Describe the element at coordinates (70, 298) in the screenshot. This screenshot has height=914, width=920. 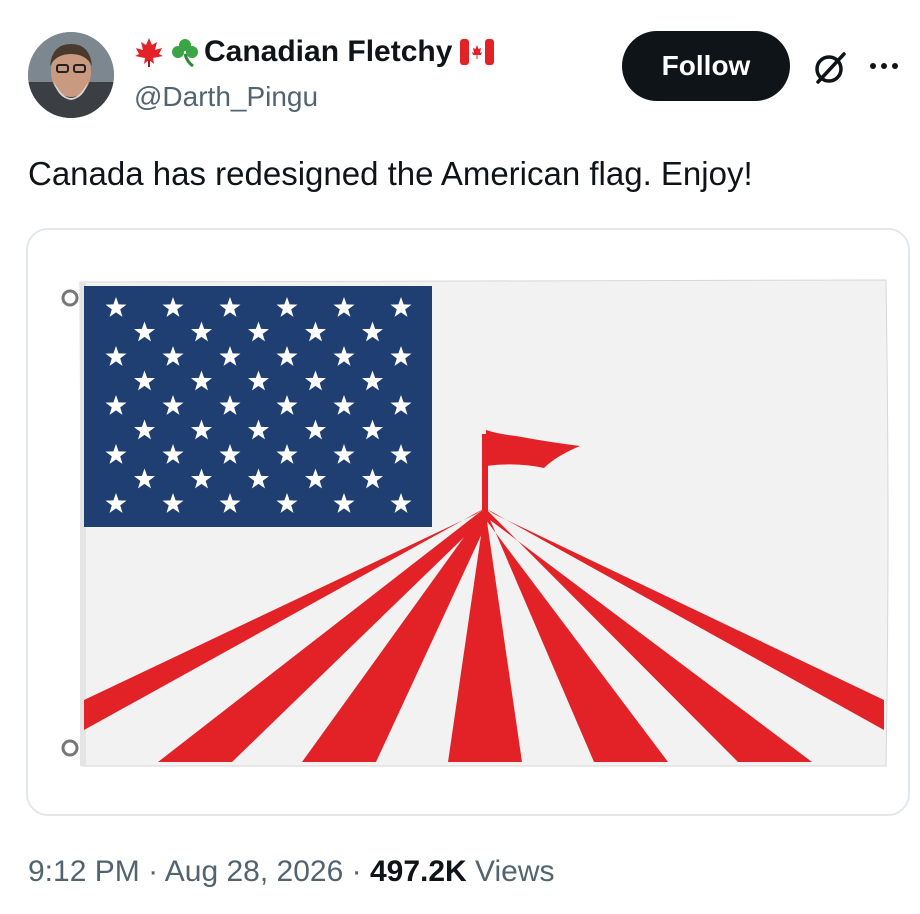
I see `grommet-top` at that location.